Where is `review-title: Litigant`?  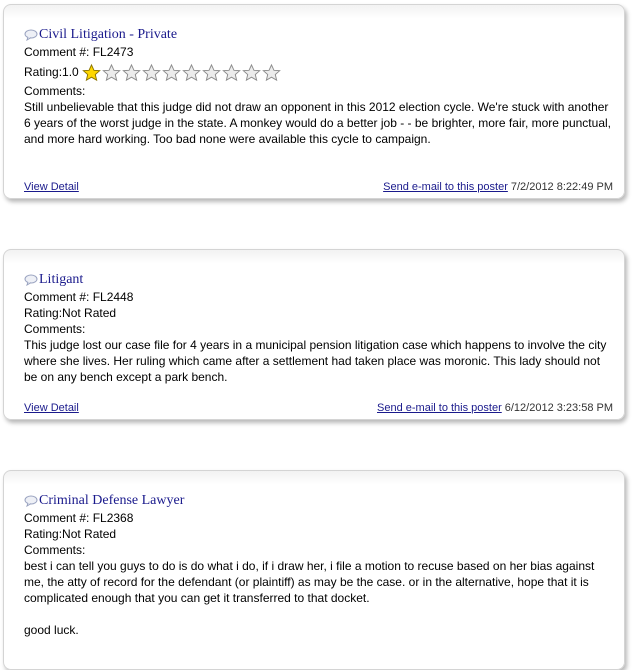
review-title: Litigant is located at coordinates (320, 280).